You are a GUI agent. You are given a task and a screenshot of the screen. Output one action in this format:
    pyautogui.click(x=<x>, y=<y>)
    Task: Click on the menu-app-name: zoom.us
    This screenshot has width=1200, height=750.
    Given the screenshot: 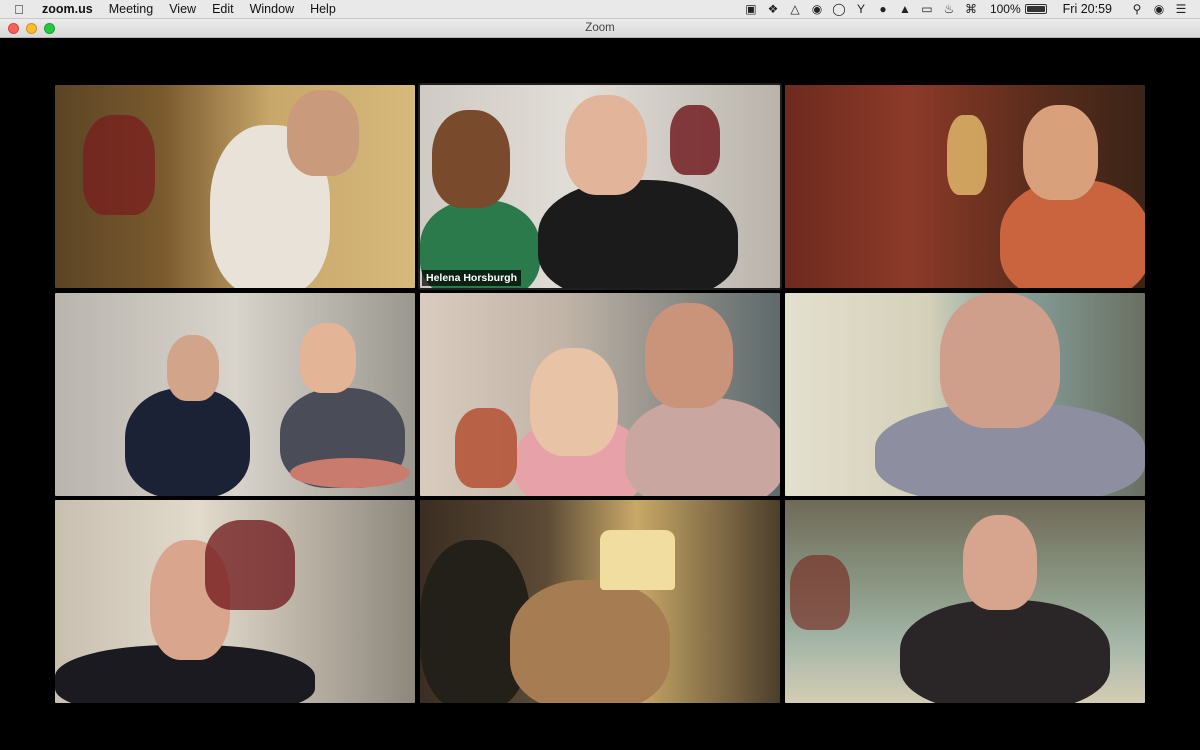 What is the action you would take?
    pyautogui.click(x=69, y=9)
    